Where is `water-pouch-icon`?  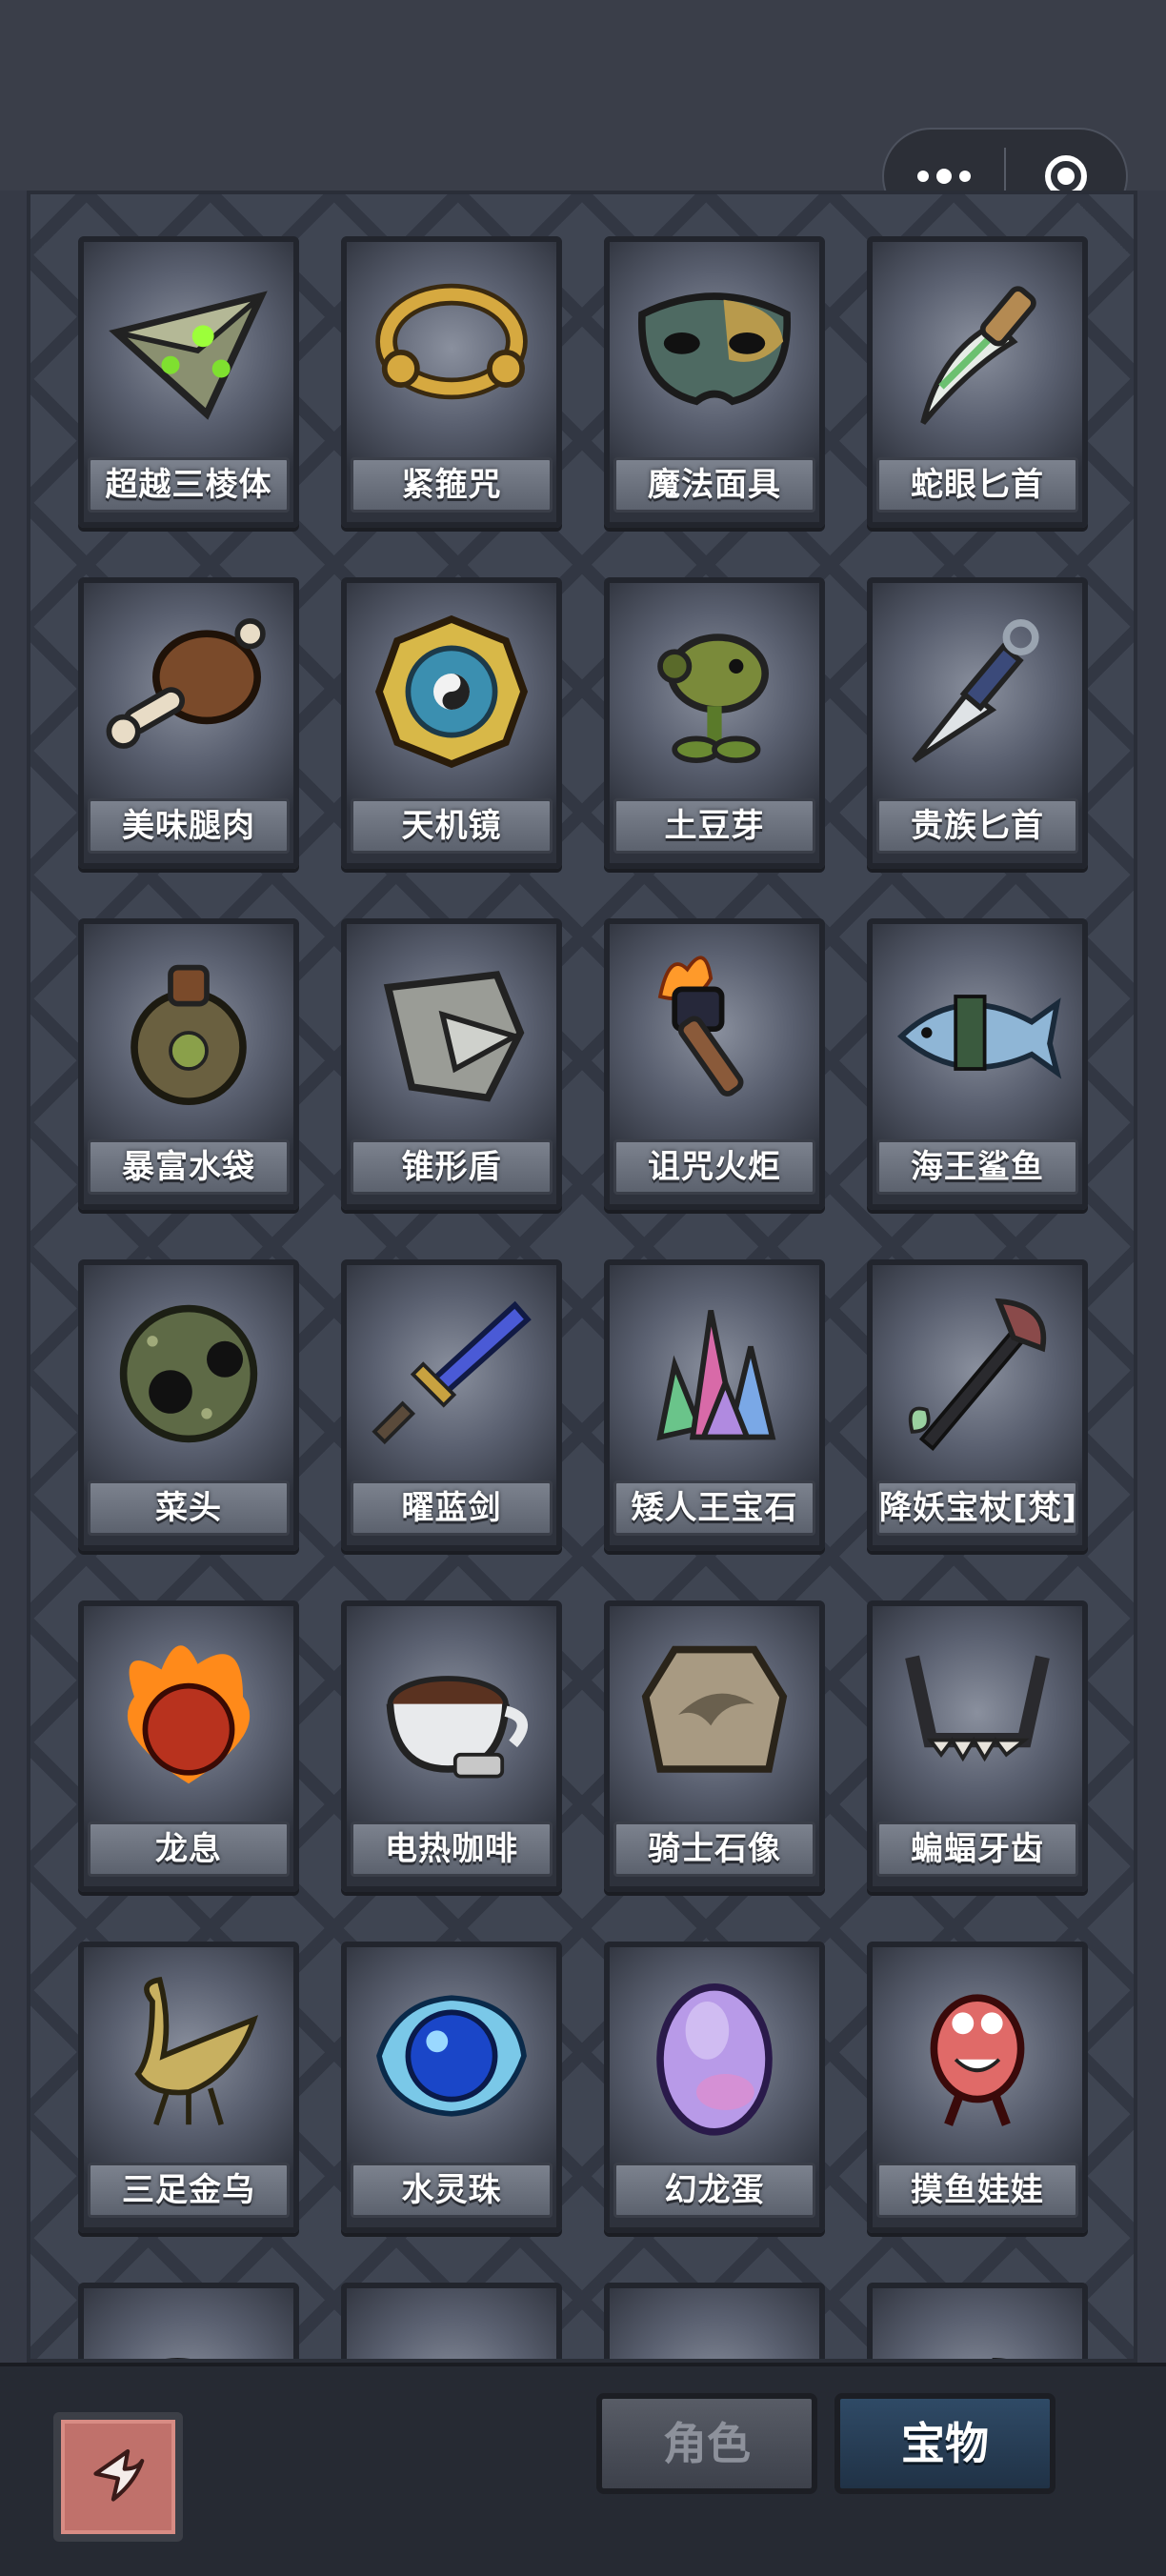 water-pouch-icon is located at coordinates (188, 1032).